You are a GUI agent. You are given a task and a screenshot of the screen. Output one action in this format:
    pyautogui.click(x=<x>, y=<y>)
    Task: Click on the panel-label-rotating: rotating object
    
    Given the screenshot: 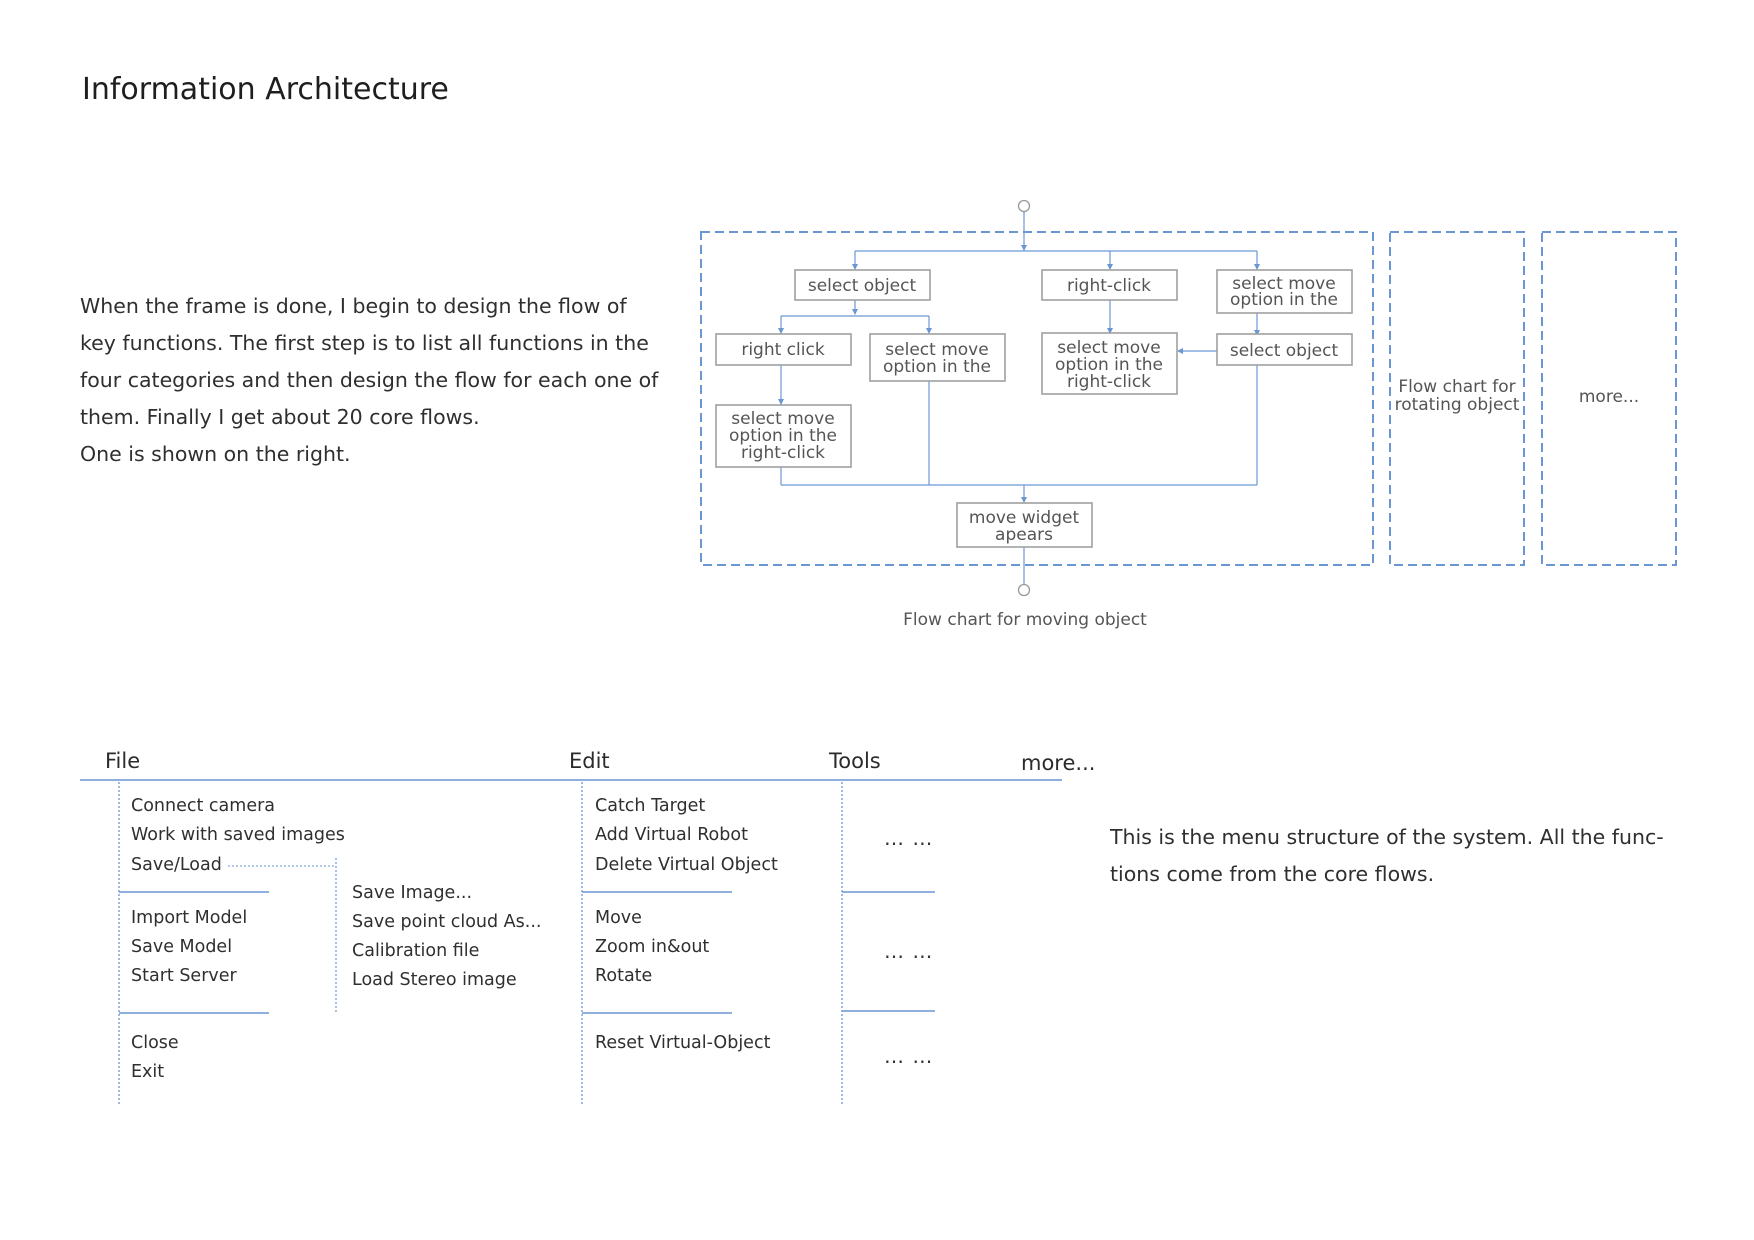 What is the action you would take?
    pyautogui.click(x=1457, y=405)
    